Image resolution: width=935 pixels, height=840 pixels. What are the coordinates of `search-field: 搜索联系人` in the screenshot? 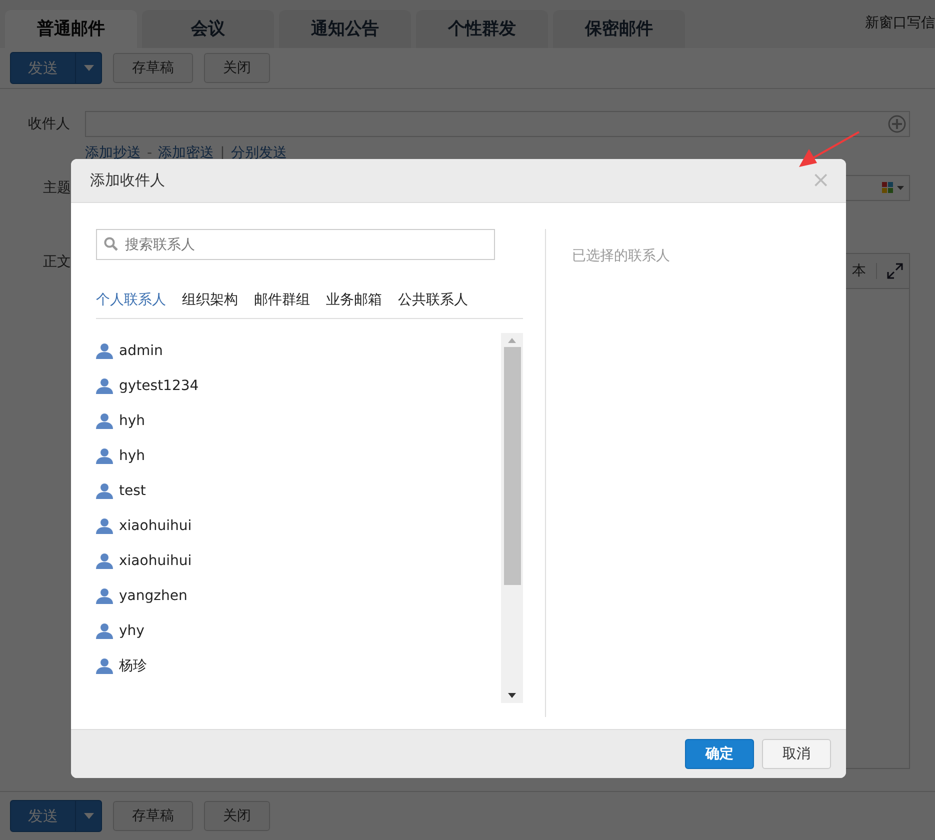 It's located at (295, 244).